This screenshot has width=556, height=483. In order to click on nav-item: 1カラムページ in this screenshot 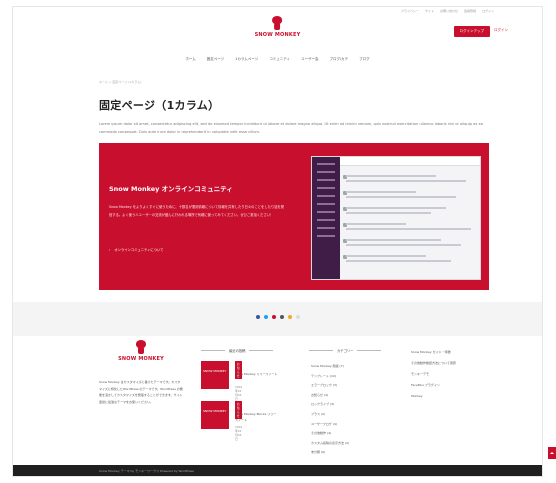, I will do `click(246, 59)`.